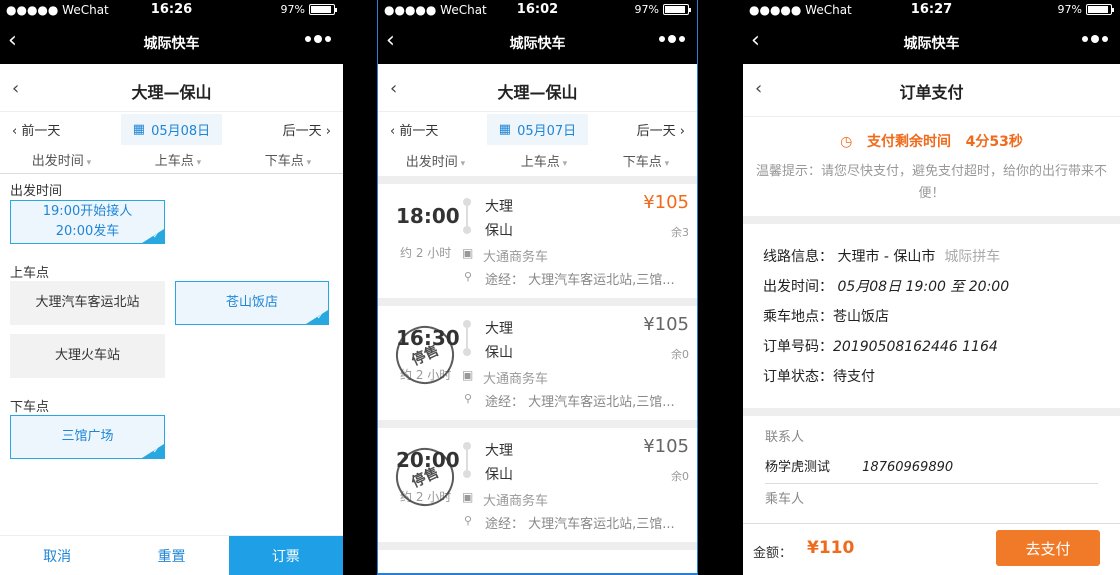 The image size is (1120, 575). I want to click on pickup-label: 乘车地点：, so click(798, 317).